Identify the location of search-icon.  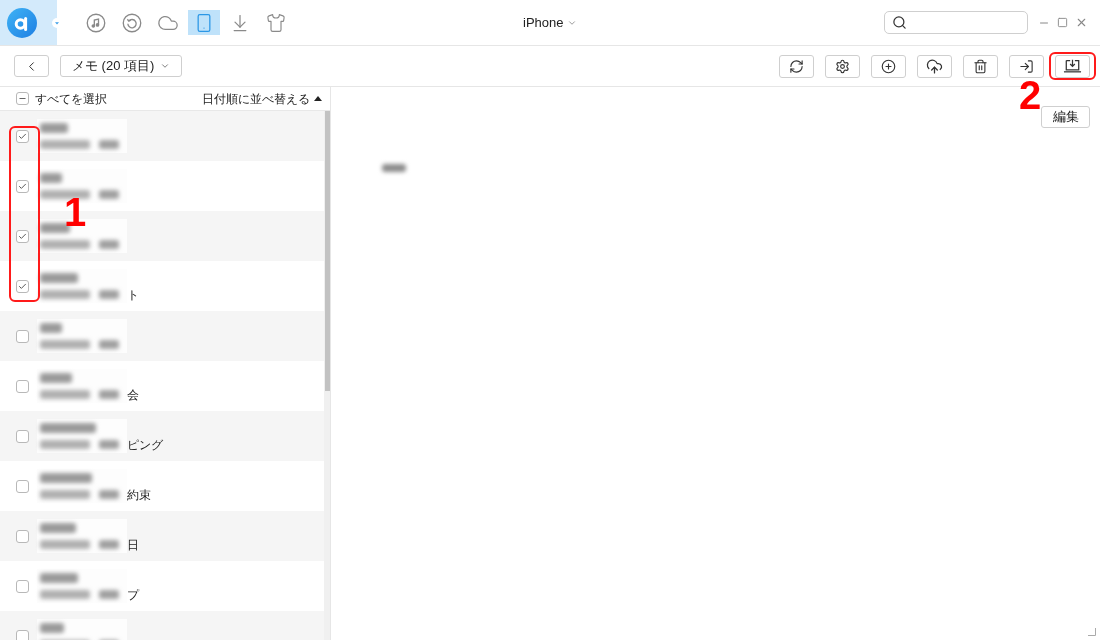
(899, 22).